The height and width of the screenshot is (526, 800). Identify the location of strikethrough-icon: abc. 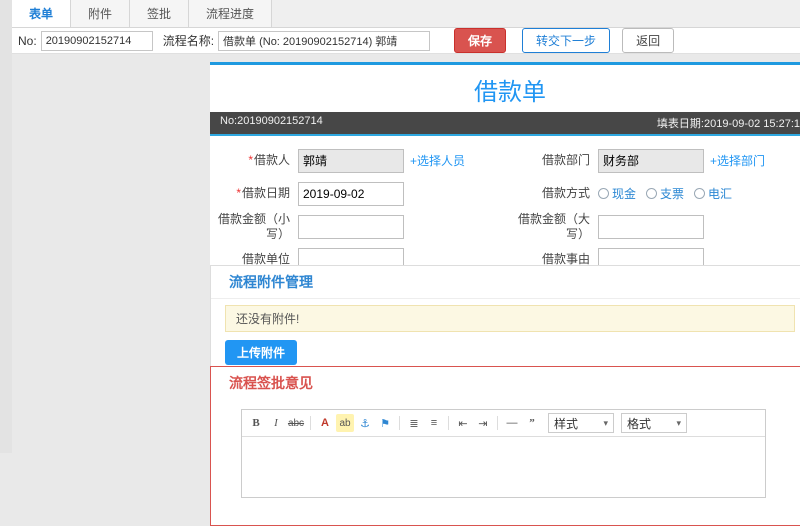
(296, 423).